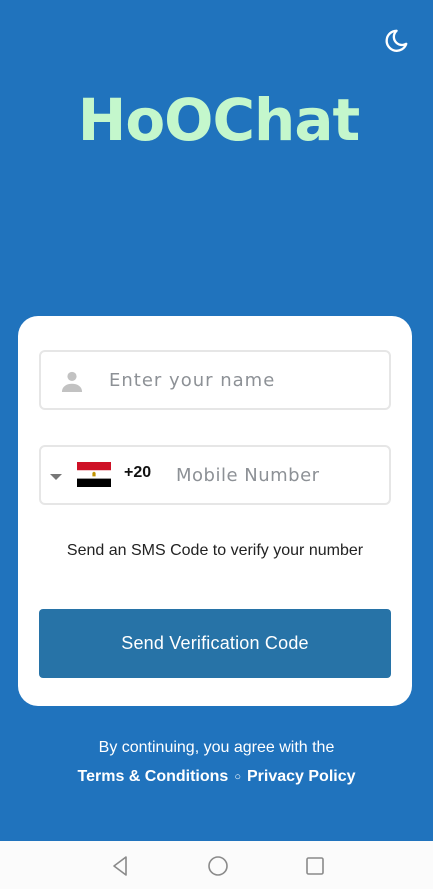 The height and width of the screenshot is (889, 433). What do you see at coordinates (218, 120) in the screenshot?
I see `app-title: HoOChat` at bounding box center [218, 120].